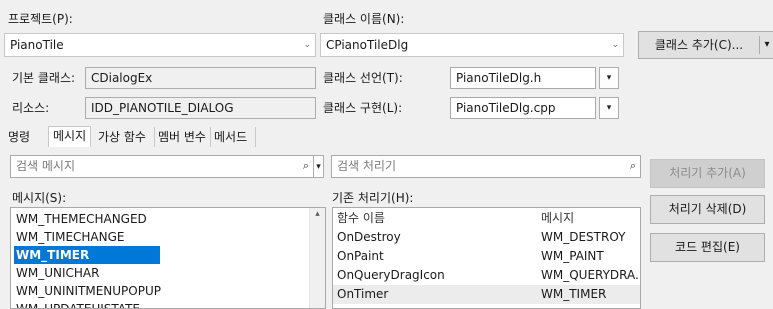 This screenshot has height=309, width=773. Describe the element at coordinates (317, 214) in the screenshot. I see `scroll-up-icon: ▴` at that location.